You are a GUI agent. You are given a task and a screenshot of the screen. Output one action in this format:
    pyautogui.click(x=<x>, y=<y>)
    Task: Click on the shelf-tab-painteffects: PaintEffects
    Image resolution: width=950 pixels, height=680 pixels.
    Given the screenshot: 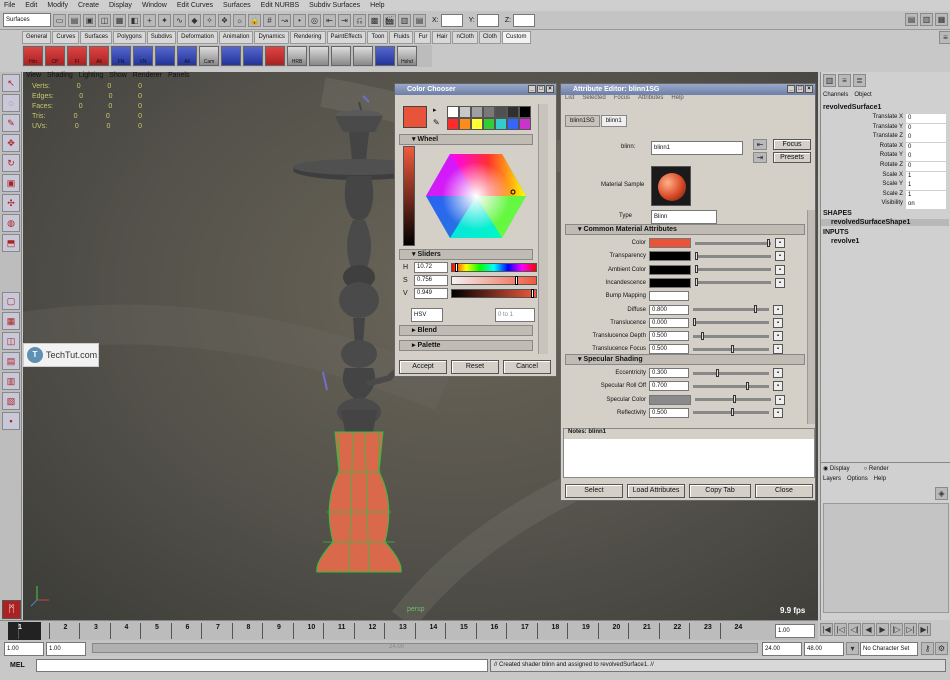 What is the action you would take?
    pyautogui.click(x=346, y=37)
    